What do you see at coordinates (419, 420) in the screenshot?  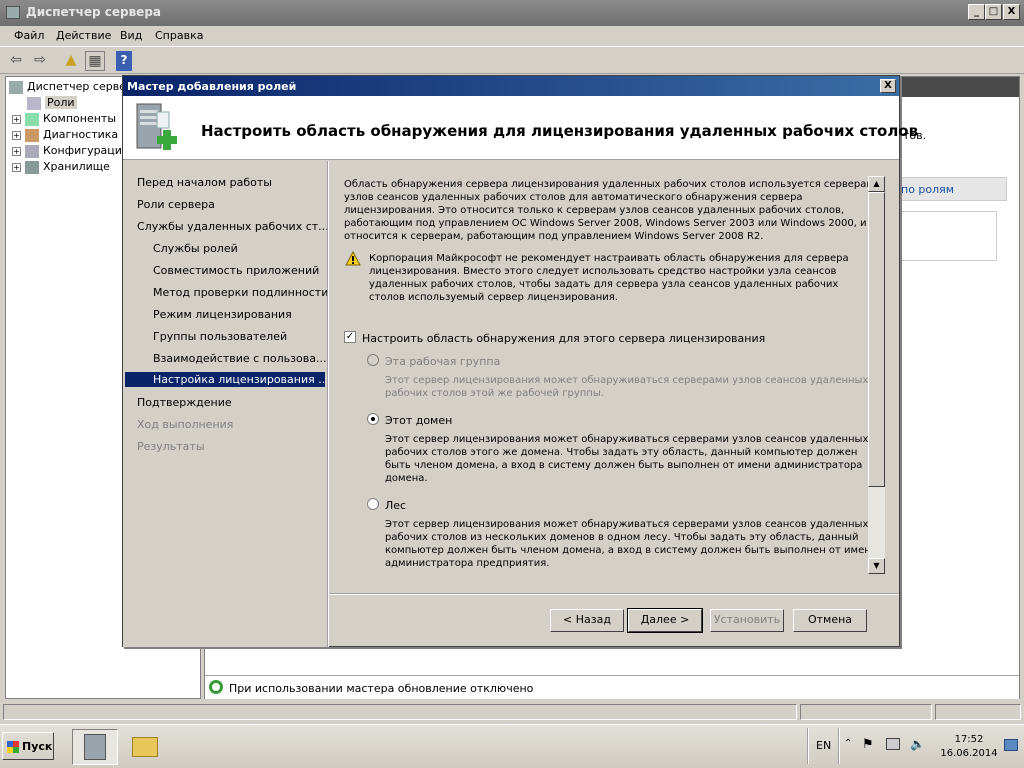 I see `domain-label: Этот домен` at bounding box center [419, 420].